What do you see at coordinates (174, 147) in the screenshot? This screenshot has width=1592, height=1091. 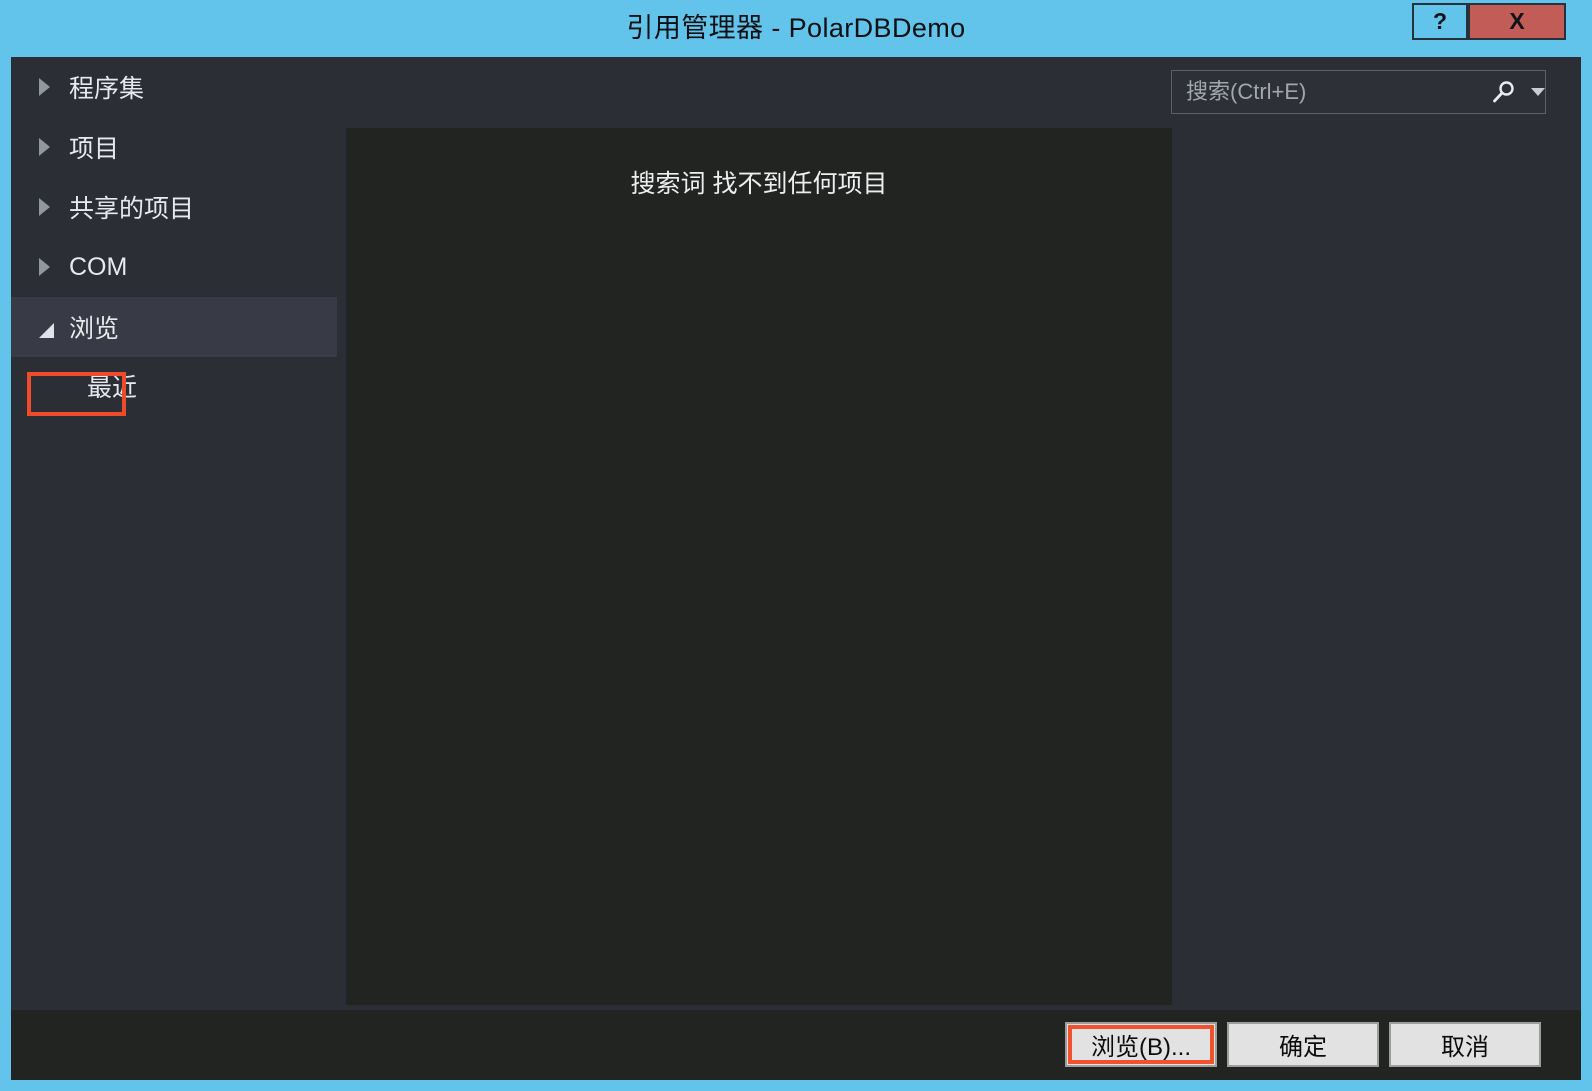 I see `sidebar-item-projects: 项目` at bounding box center [174, 147].